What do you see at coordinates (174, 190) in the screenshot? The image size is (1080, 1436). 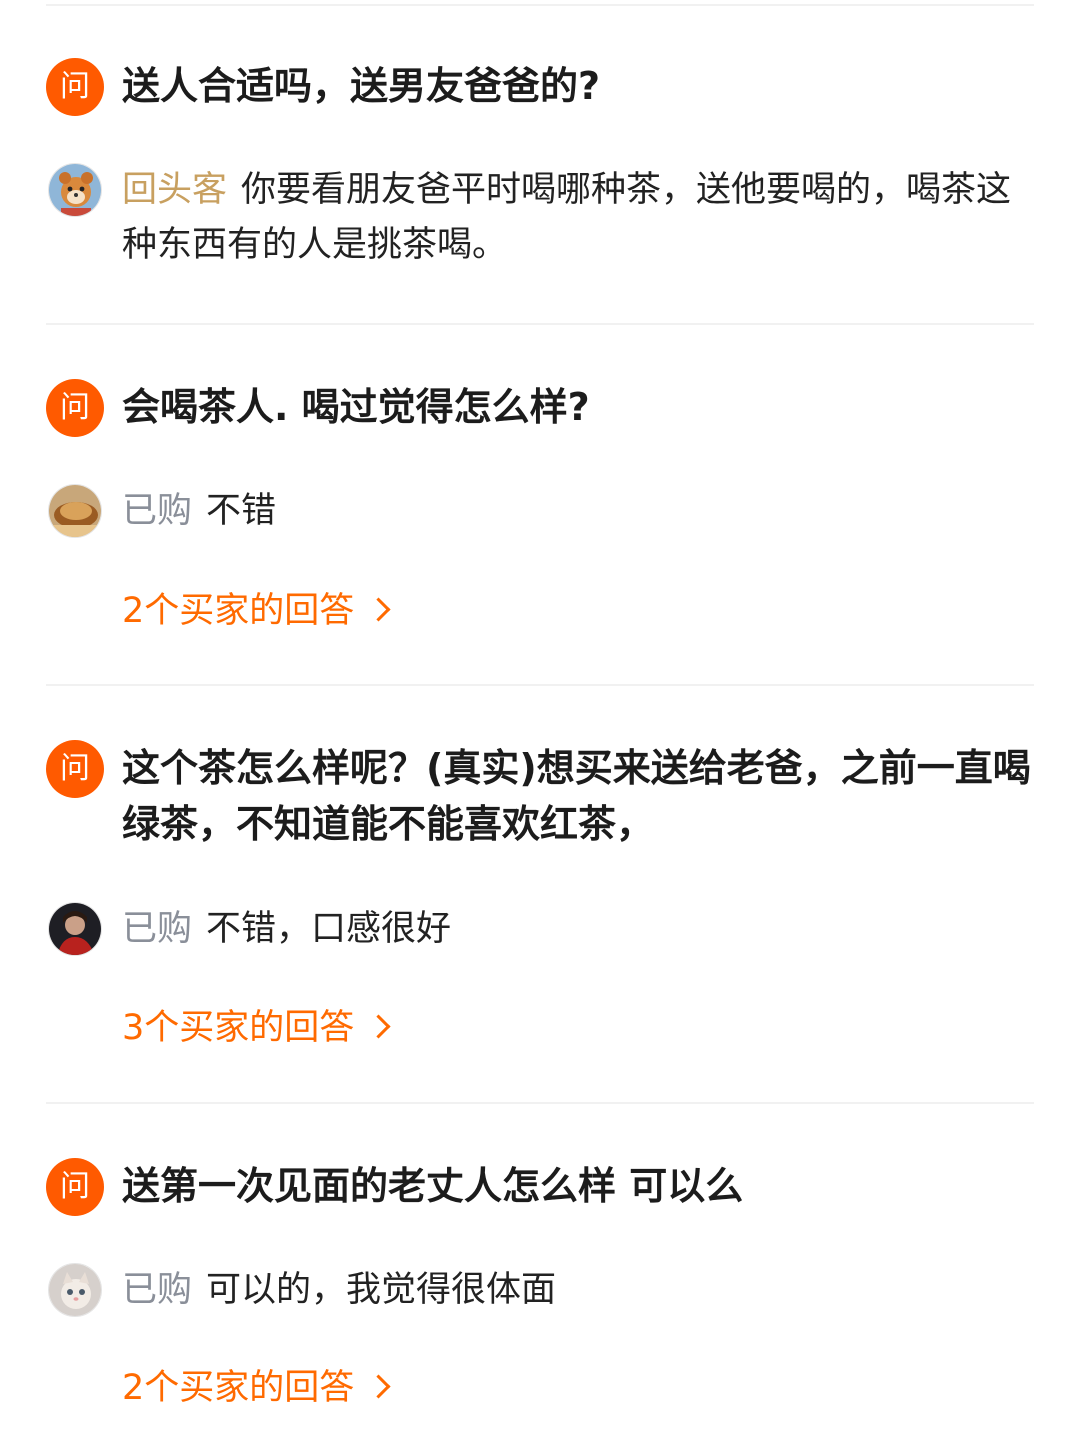 I see `answer-author: 回头客` at bounding box center [174, 190].